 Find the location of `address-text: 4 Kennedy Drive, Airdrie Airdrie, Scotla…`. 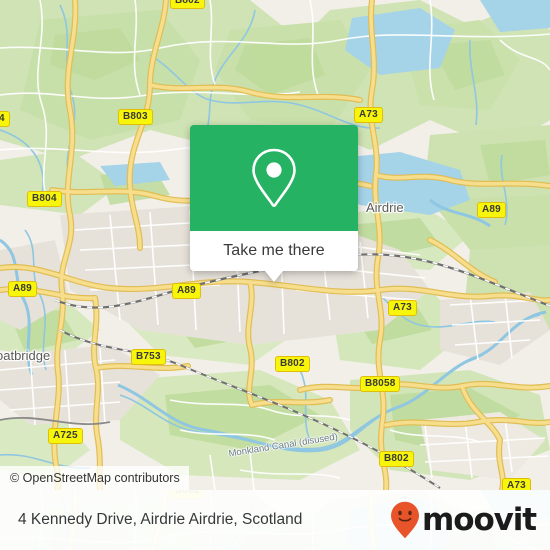

address-text: 4 Kennedy Drive, Airdrie Airdrie, Scotla… is located at coordinates (160, 519).